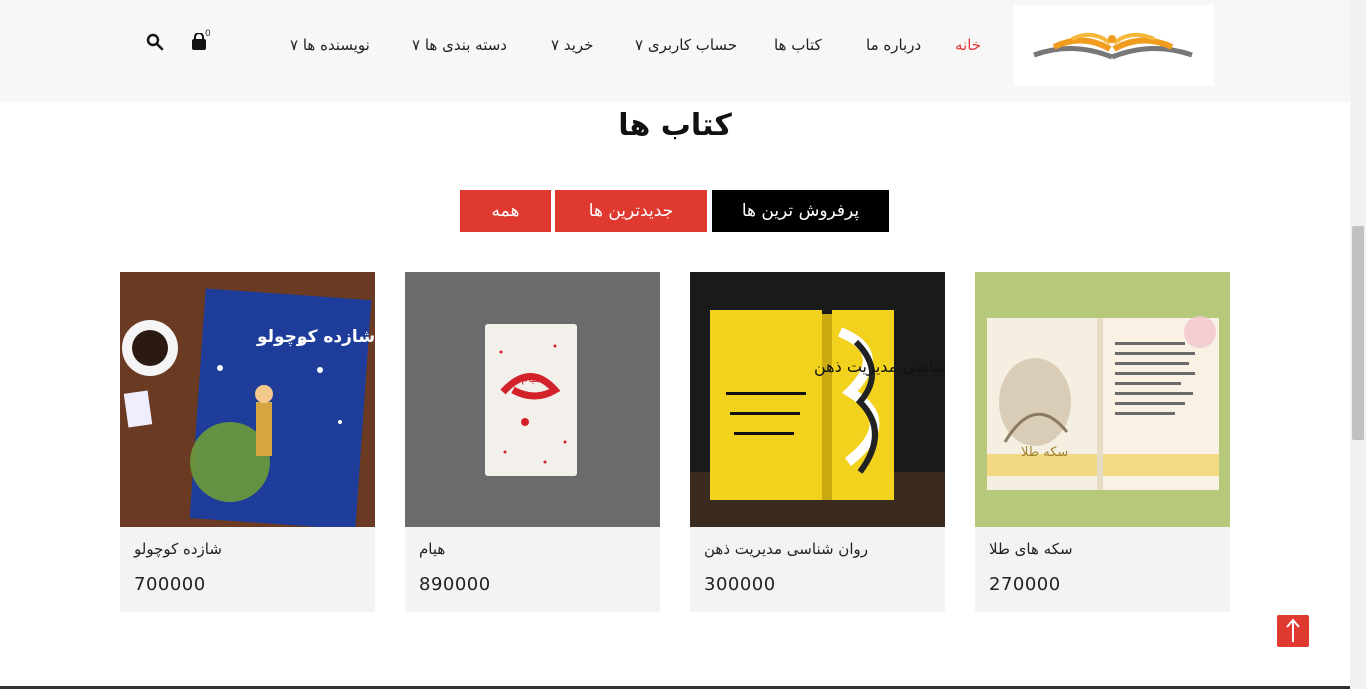 The width and height of the screenshot is (1366, 689). What do you see at coordinates (315, 337) in the screenshot?
I see `cover-title-little-prince: شازده کوچولو` at bounding box center [315, 337].